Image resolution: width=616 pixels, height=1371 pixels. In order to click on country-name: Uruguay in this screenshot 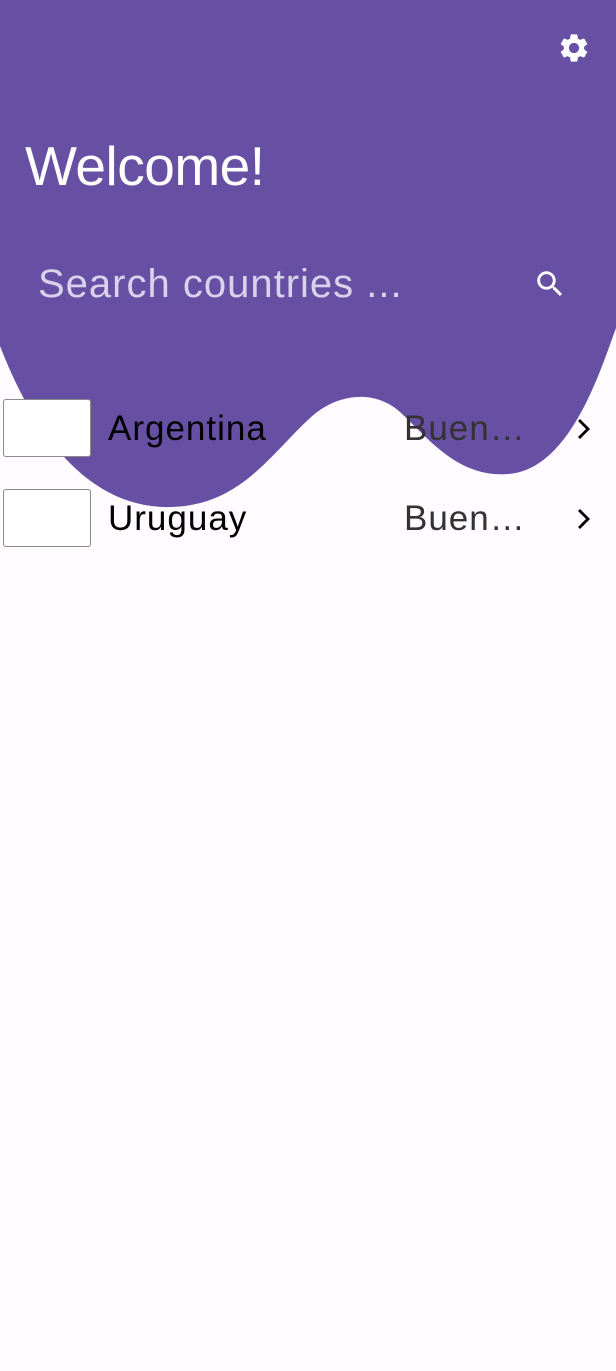, I will do `click(178, 518)`.